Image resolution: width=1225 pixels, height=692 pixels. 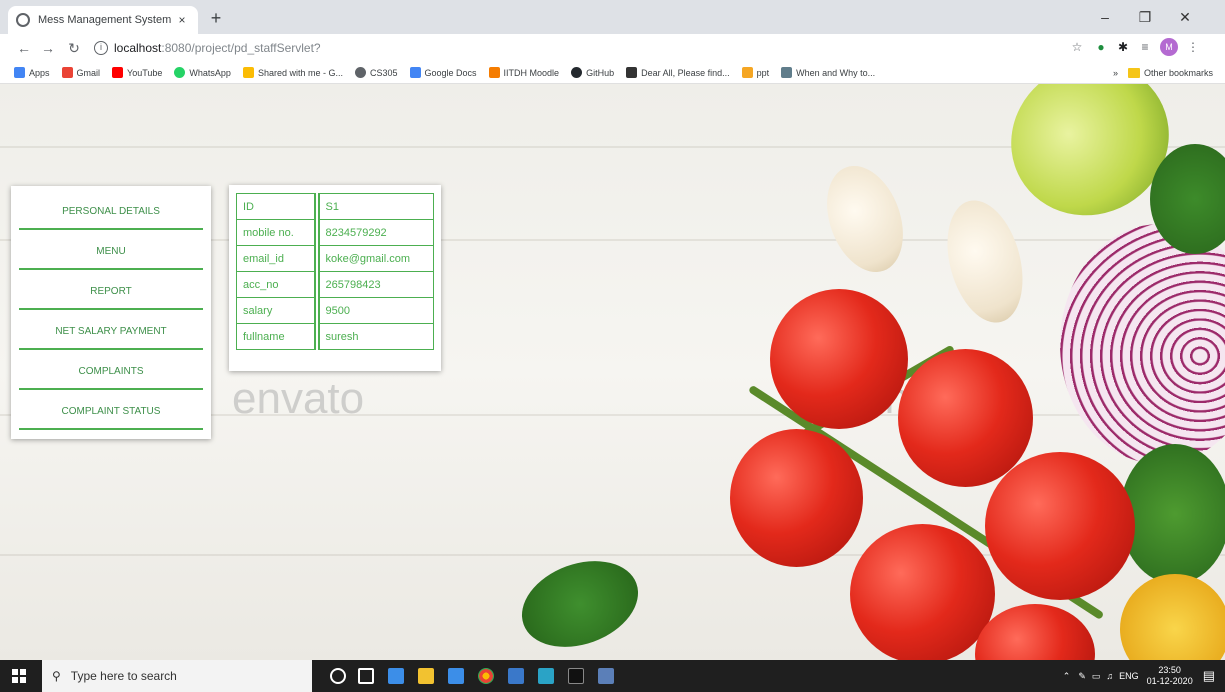 I want to click on browser-tab: Mess Management System ×, so click(x=103, y=20).